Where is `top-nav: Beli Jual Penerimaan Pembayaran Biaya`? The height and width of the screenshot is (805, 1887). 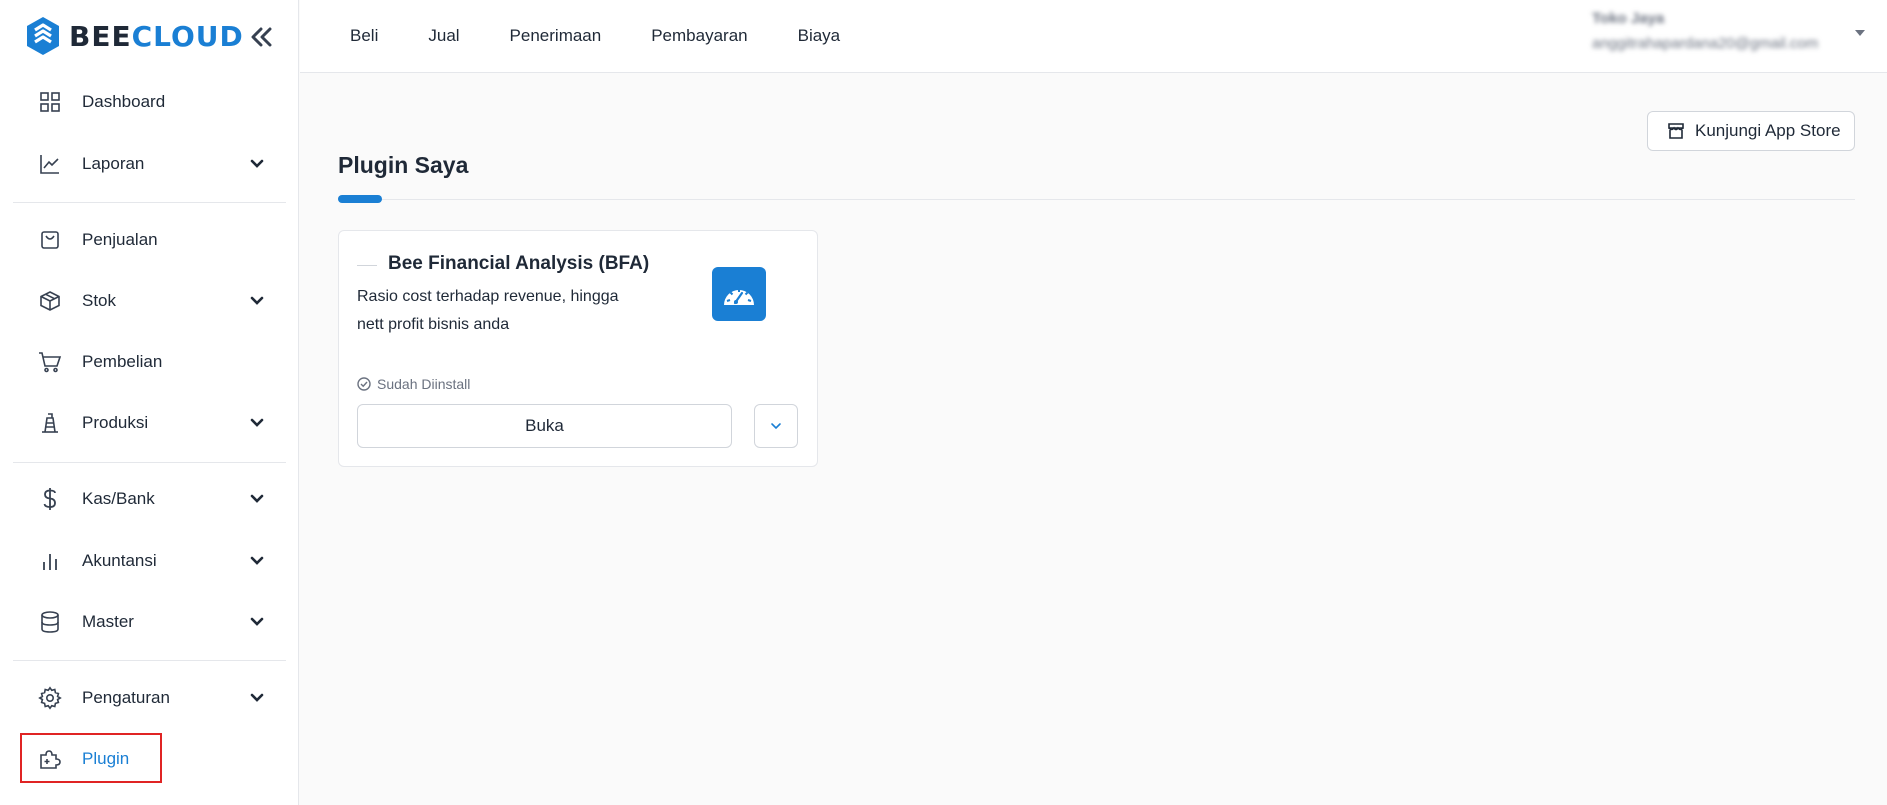
top-nav: Beli Jual Penerimaan Pembayaran Biaya is located at coordinates (620, 36).